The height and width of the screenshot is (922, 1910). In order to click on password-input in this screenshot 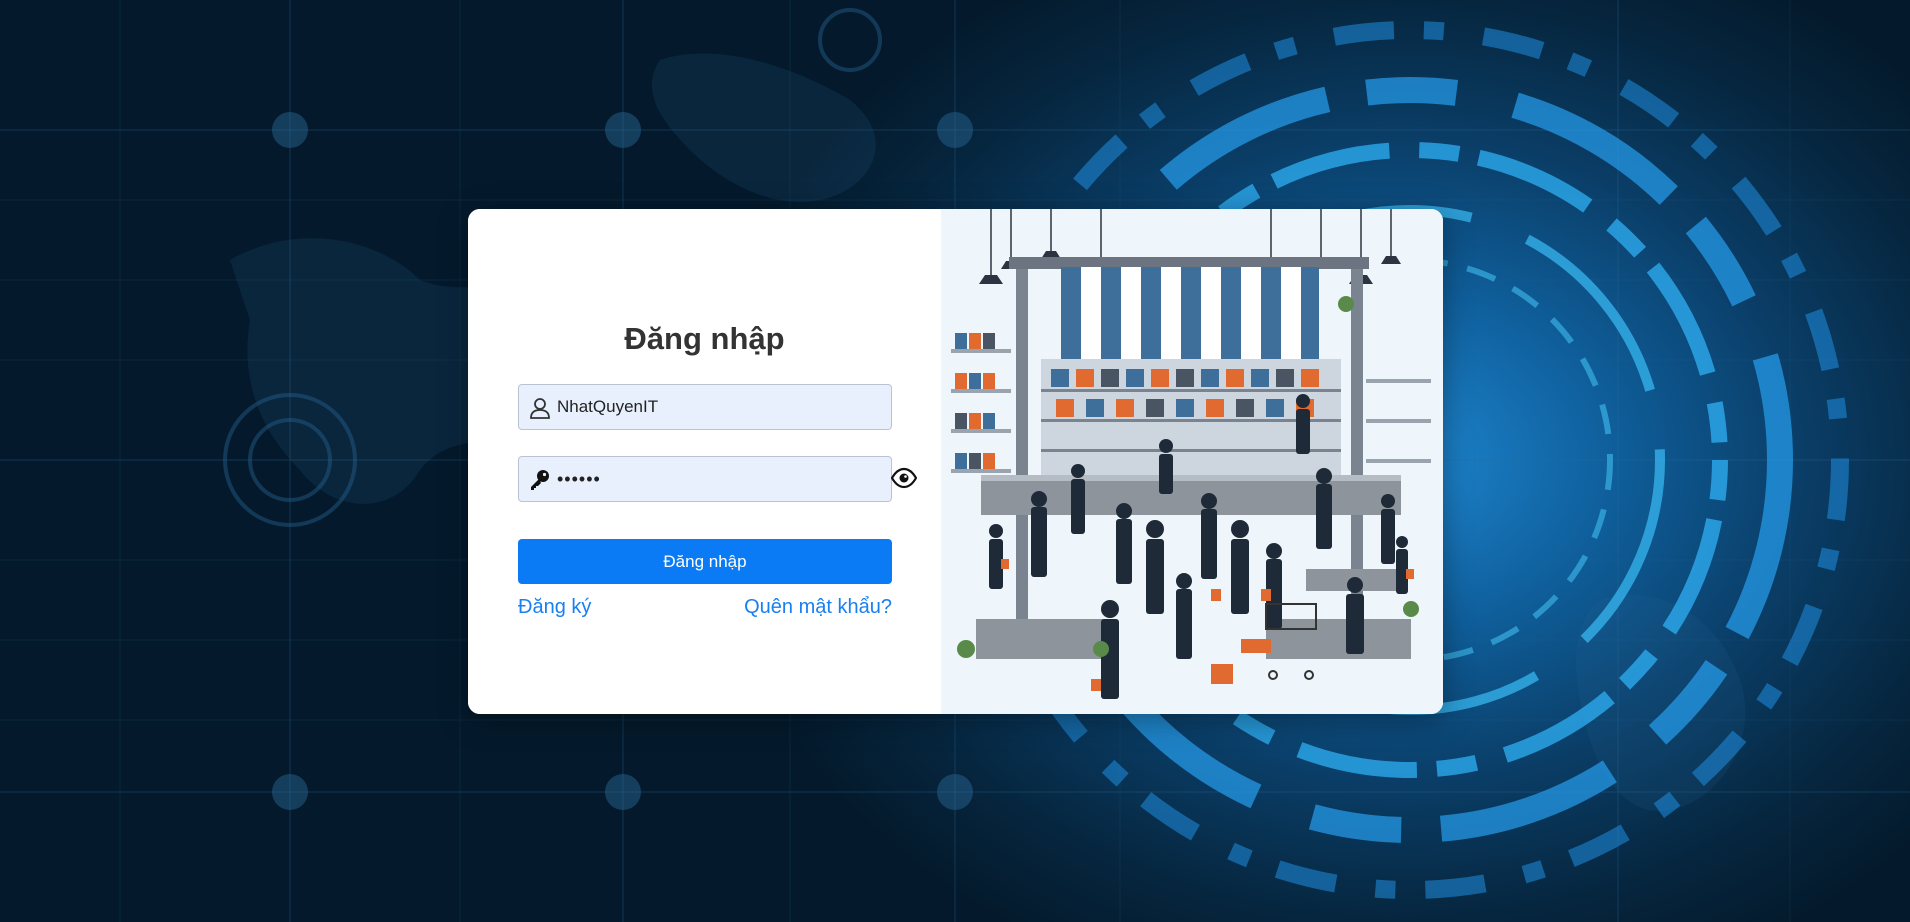, I will do `click(722, 479)`.